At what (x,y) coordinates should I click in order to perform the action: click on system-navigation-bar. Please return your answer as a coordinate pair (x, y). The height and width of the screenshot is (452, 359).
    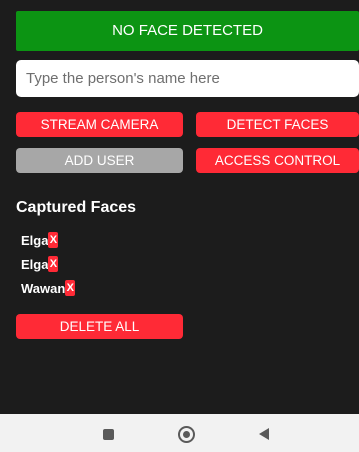
    Looking at the image, I should click on (179, 433).